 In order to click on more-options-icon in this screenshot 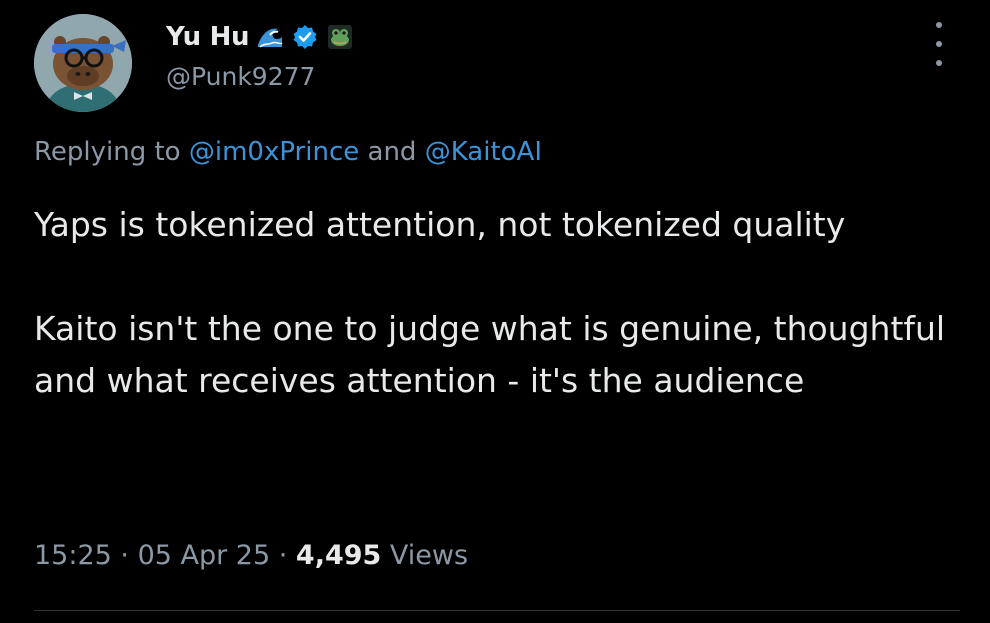, I will do `click(939, 44)`.